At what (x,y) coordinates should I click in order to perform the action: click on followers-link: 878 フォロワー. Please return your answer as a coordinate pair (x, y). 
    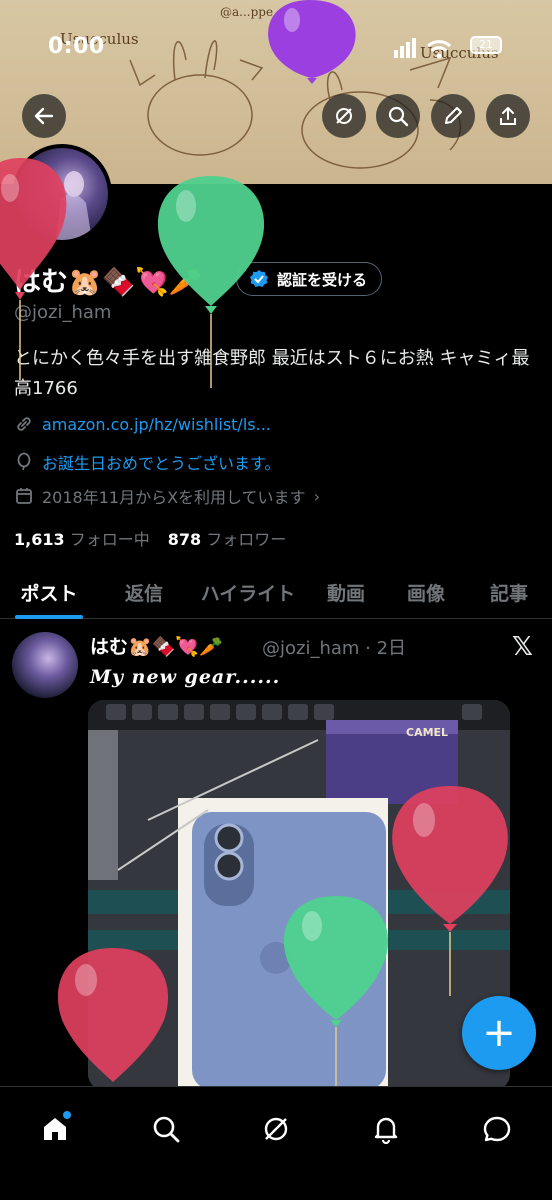
    Looking at the image, I should click on (227, 538).